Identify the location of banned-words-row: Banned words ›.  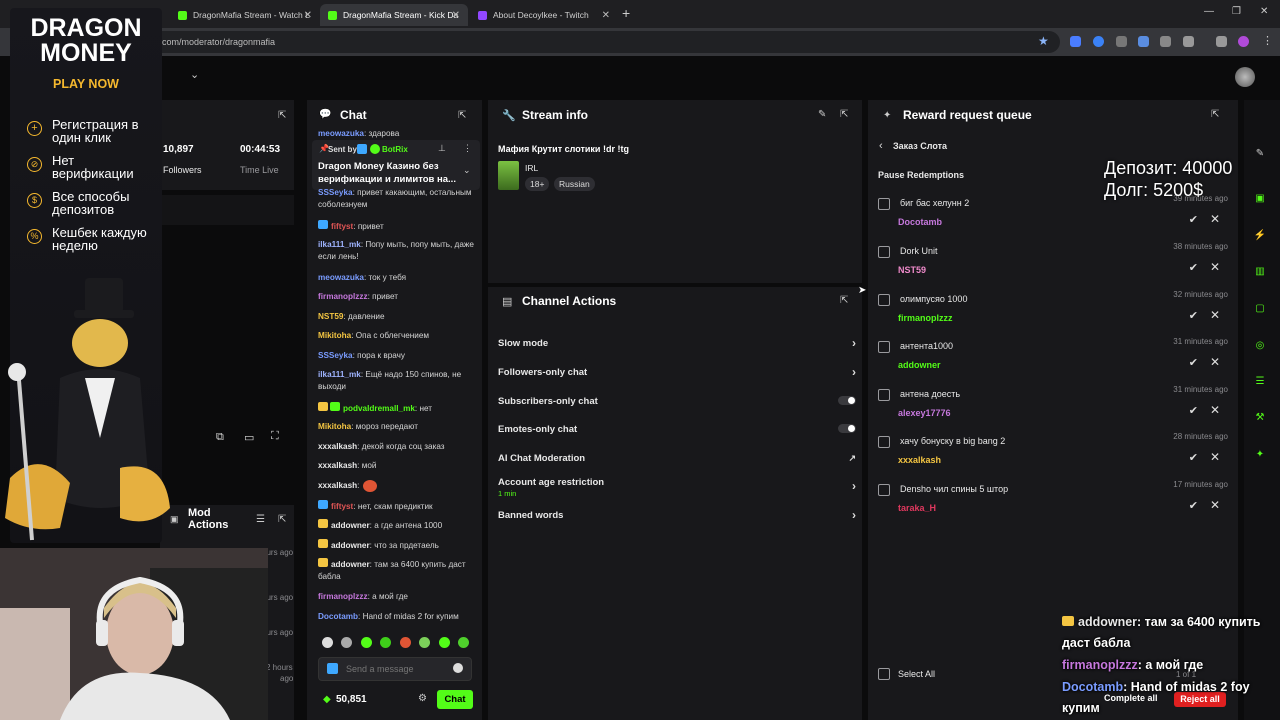
(677, 515).